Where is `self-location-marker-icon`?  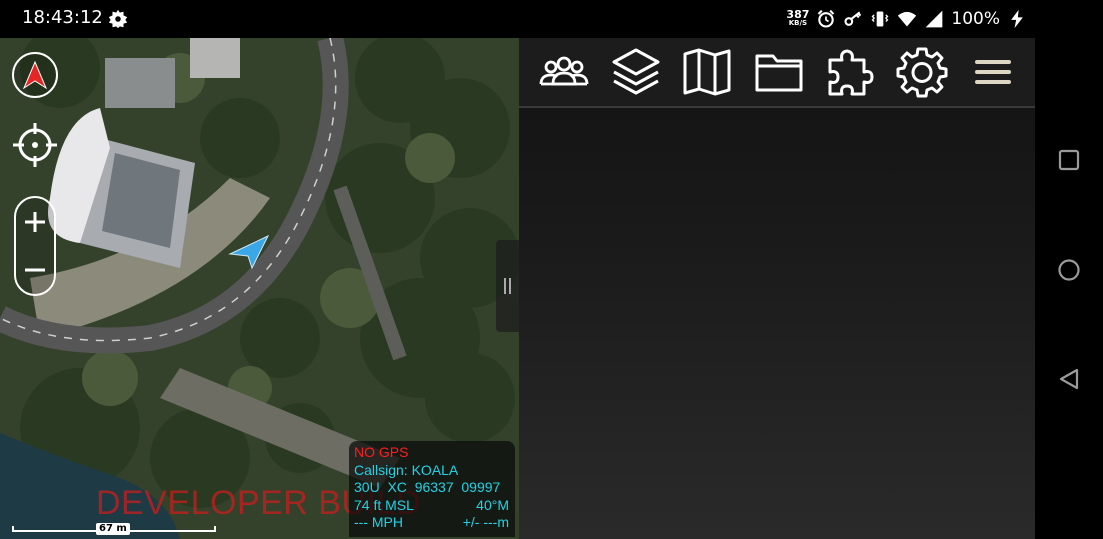
self-location-marker-icon is located at coordinates (250, 252).